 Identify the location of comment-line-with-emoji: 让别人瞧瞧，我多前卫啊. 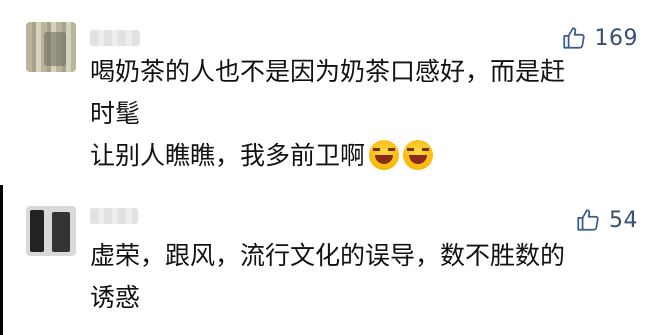
(360, 156).